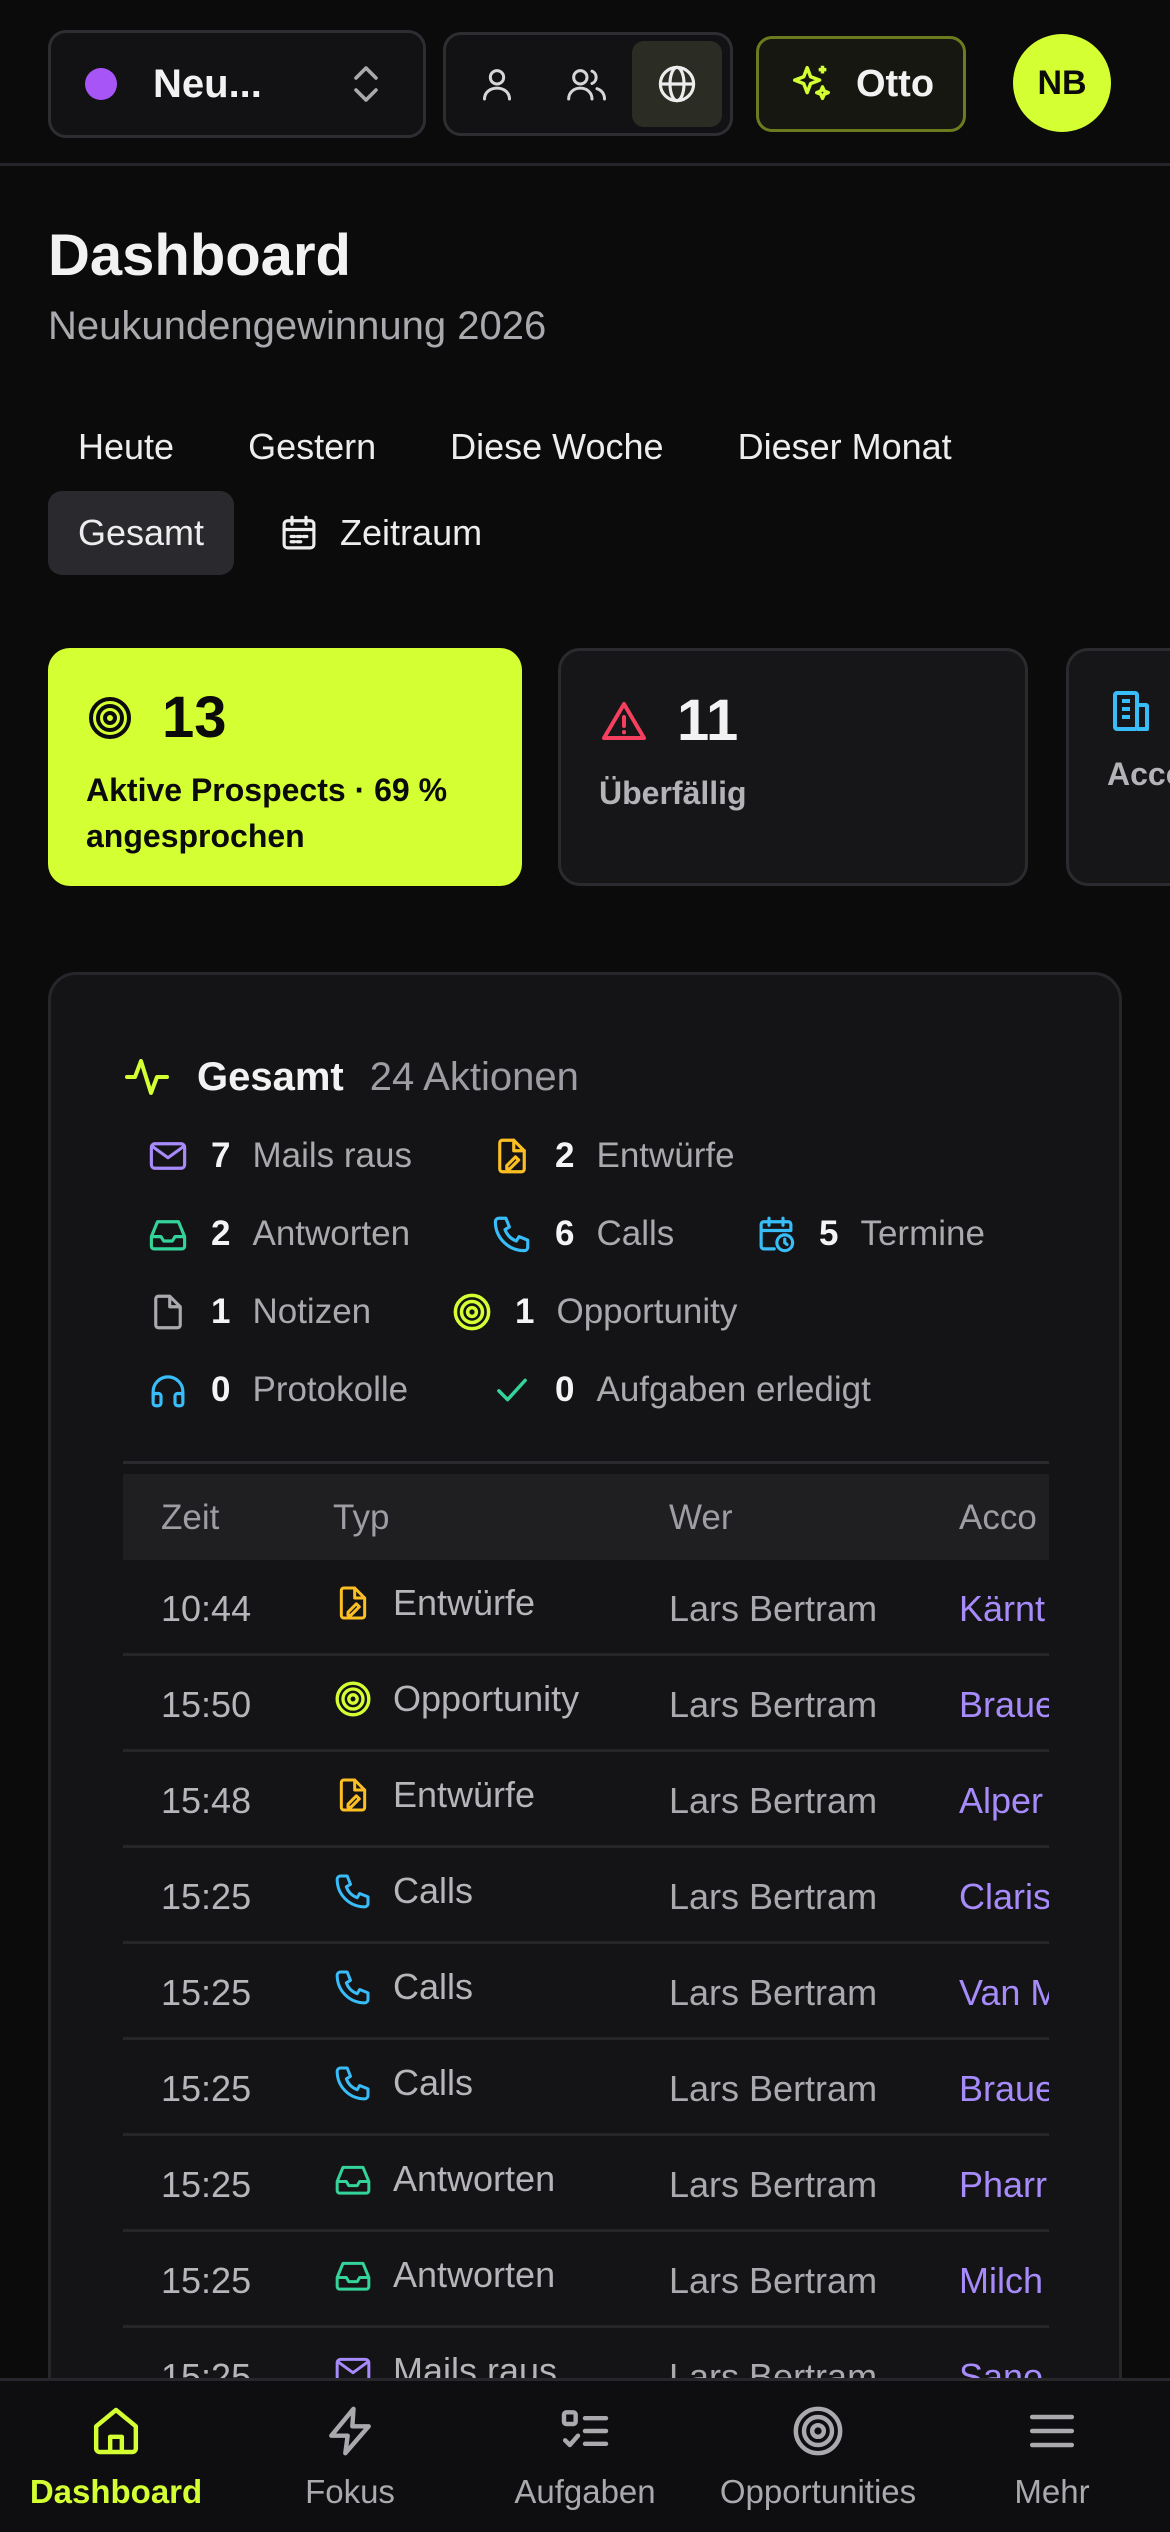  What do you see at coordinates (811, 84) in the screenshot?
I see `sparkles-icon` at bounding box center [811, 84].